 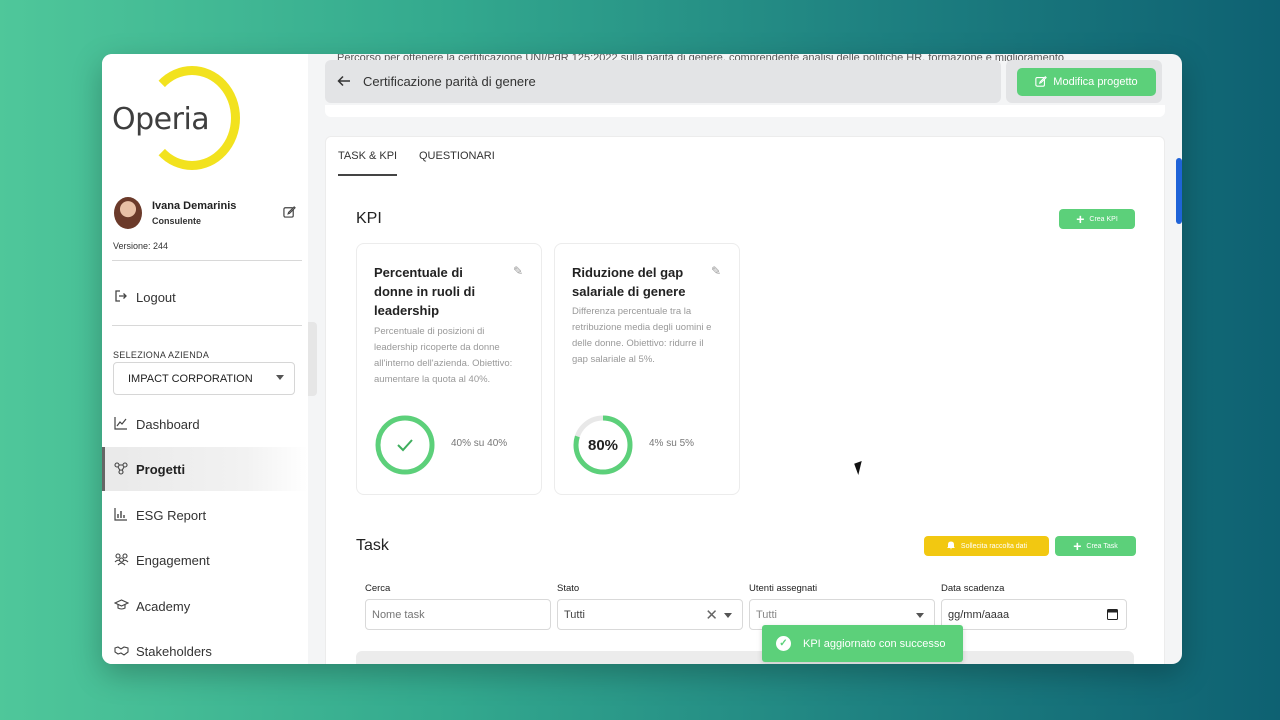 What do you see at coordinates (177, 221) in the screenshot?
I see `user-role: Consulente` at bounding box center [177, 221].